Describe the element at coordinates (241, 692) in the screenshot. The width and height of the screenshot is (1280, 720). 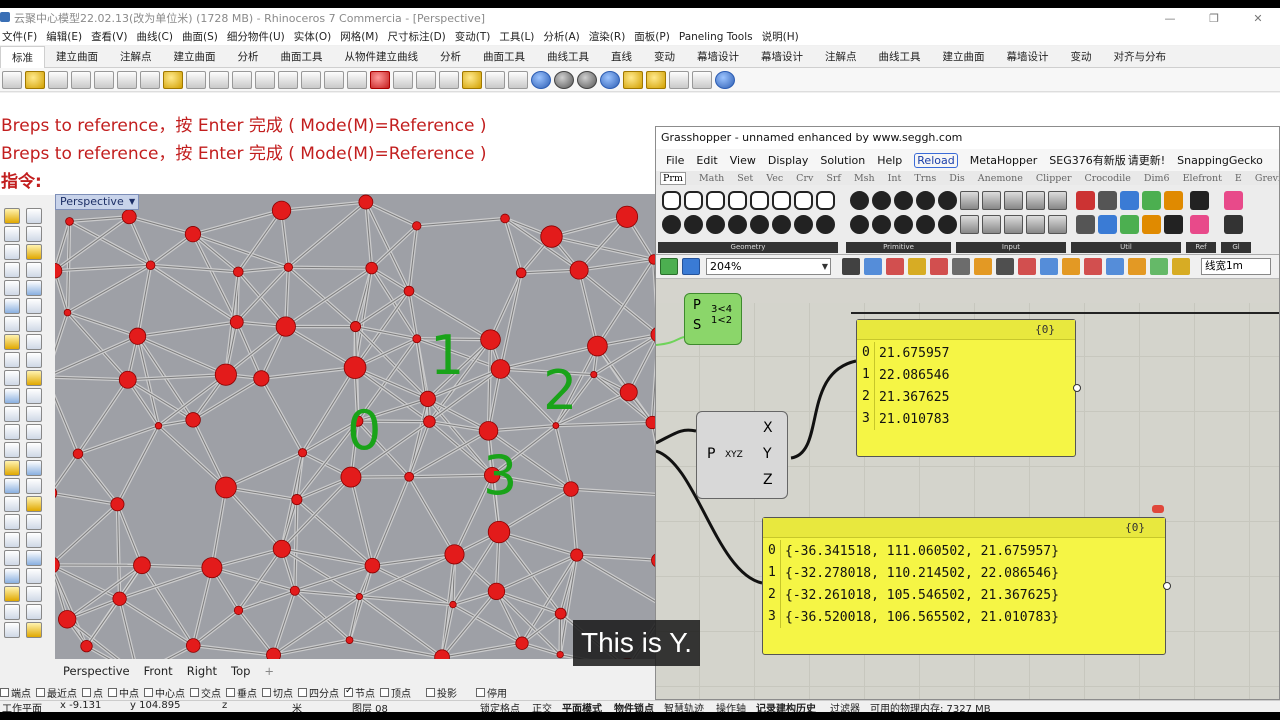
I see `osnap-option: 垂点` at that location.